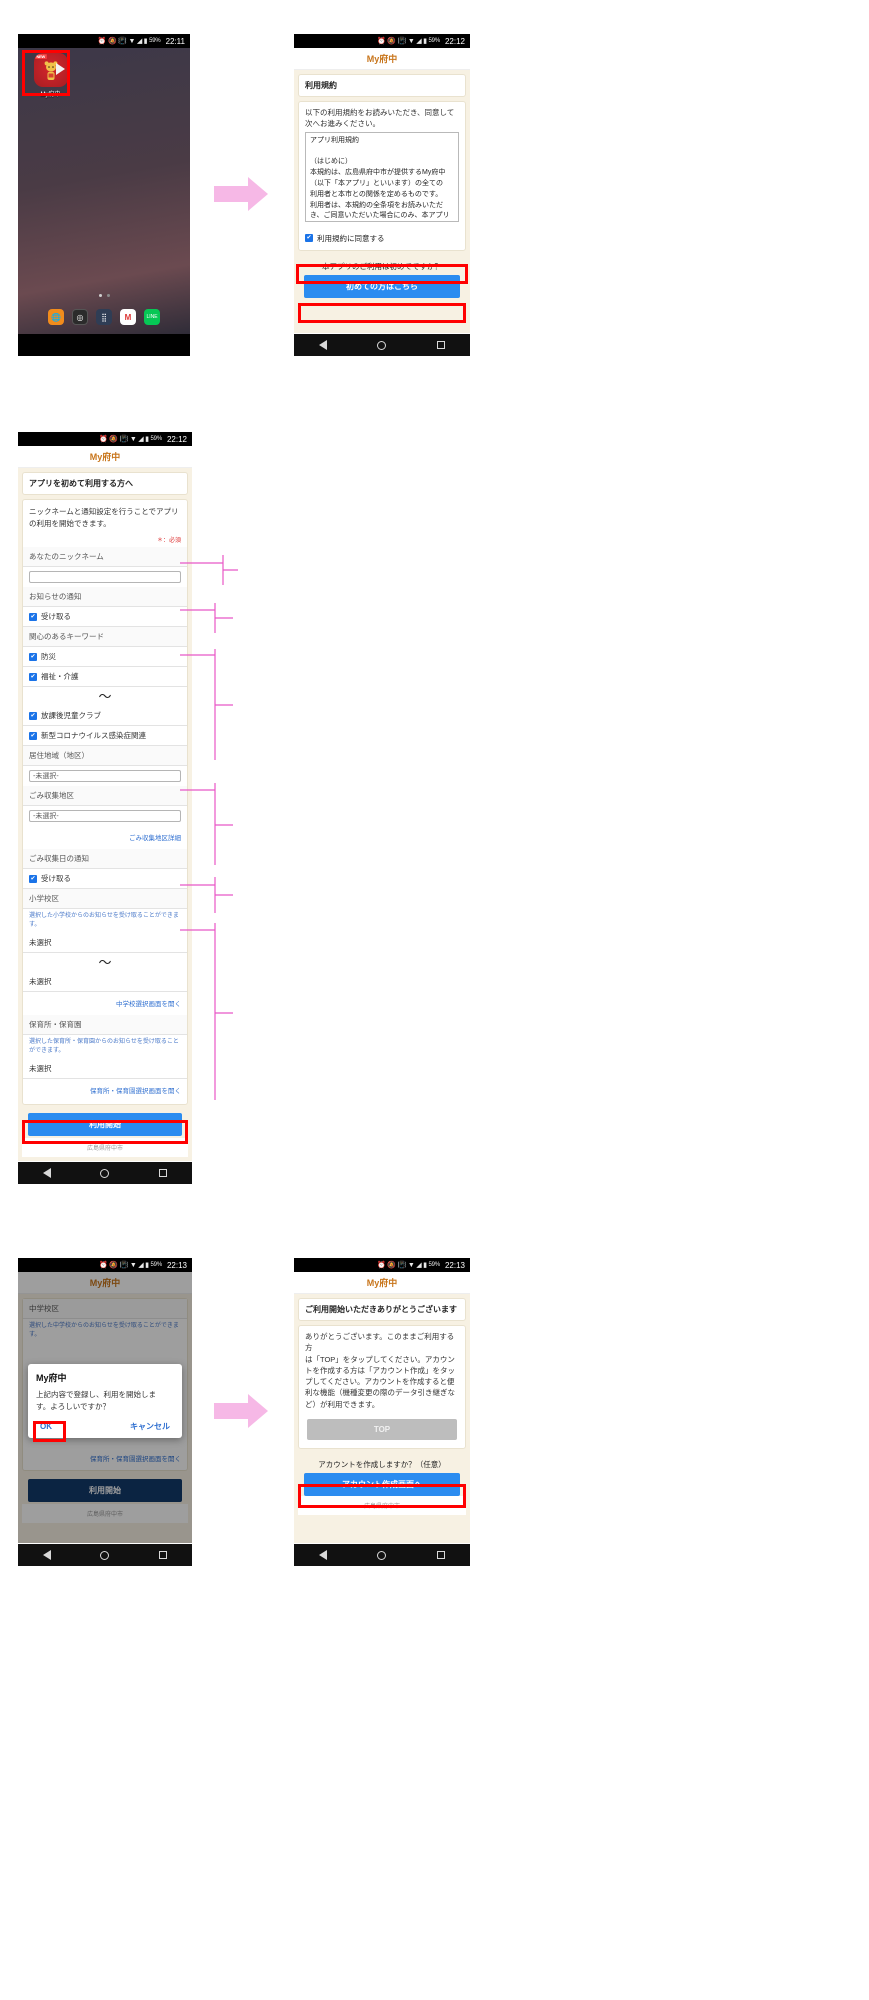 The height and width of the screenshot is (2000, 869). Describe the element at coordinates (105, 1069) in the screenshot. I see `nursery-value: 未選択` at that location.